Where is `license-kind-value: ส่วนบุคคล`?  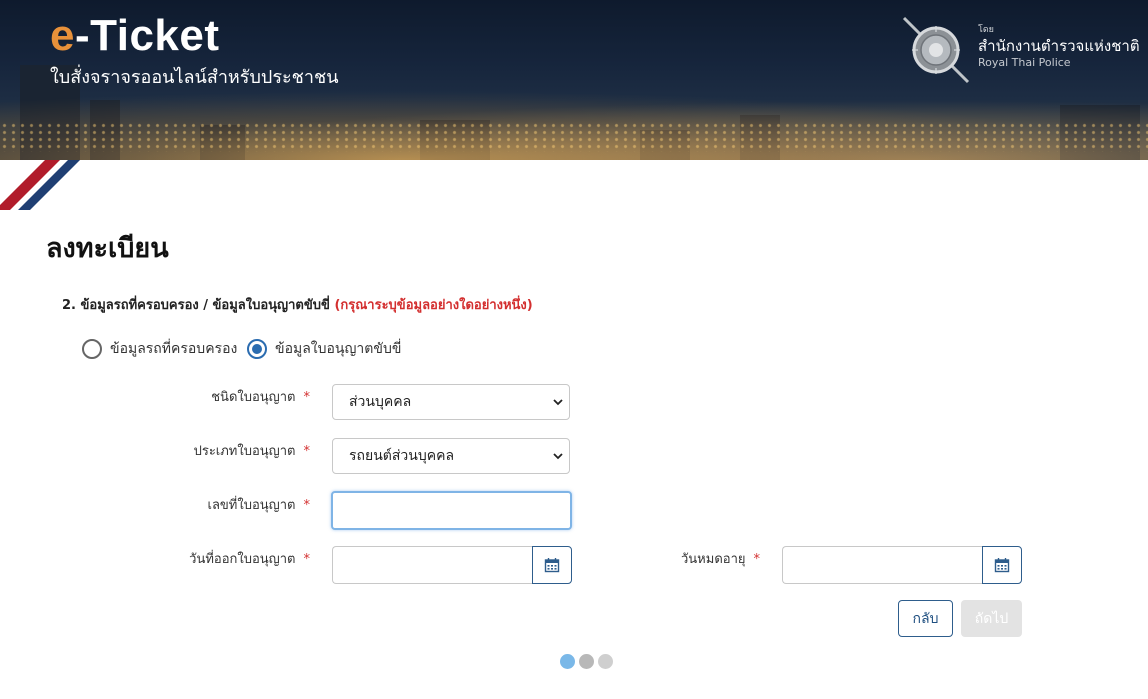 license-kind-value: ส่วนบุคคล is located at coordinates (380, 402).